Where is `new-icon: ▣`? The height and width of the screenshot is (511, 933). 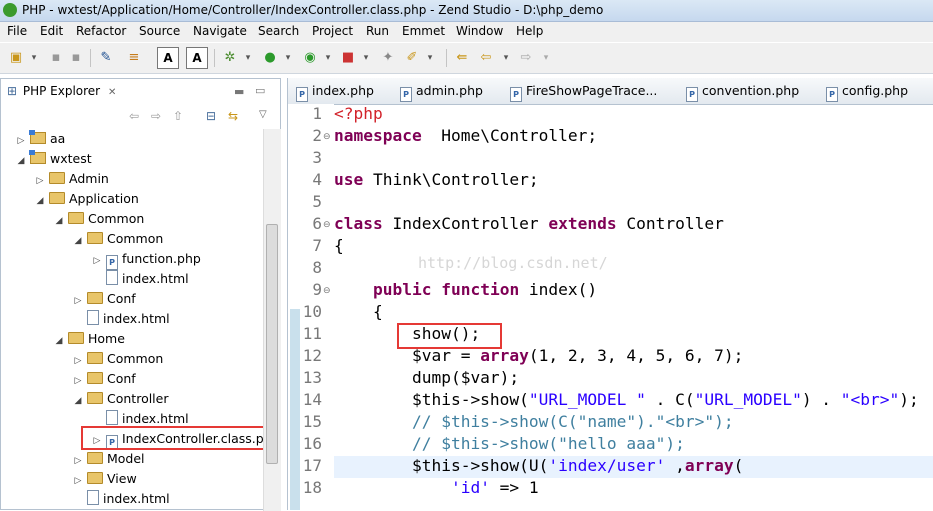 new-icon: ▣ is located at coordinates (16, 58).